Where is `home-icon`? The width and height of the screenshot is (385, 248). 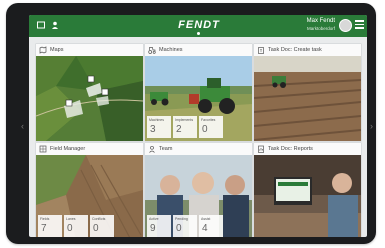
home-icon is located at coordinates (41, 26).